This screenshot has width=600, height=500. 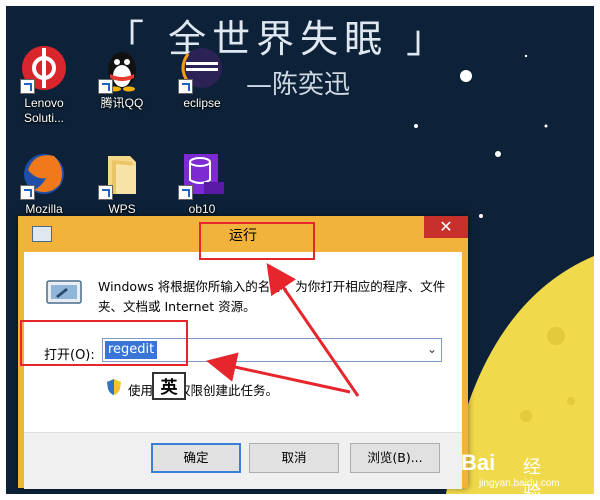 What do you see at coordinates (519, 483) in the screenshot?
I see `watermark-url: jingyan.baidu.com` at bounding box center [519, 483].